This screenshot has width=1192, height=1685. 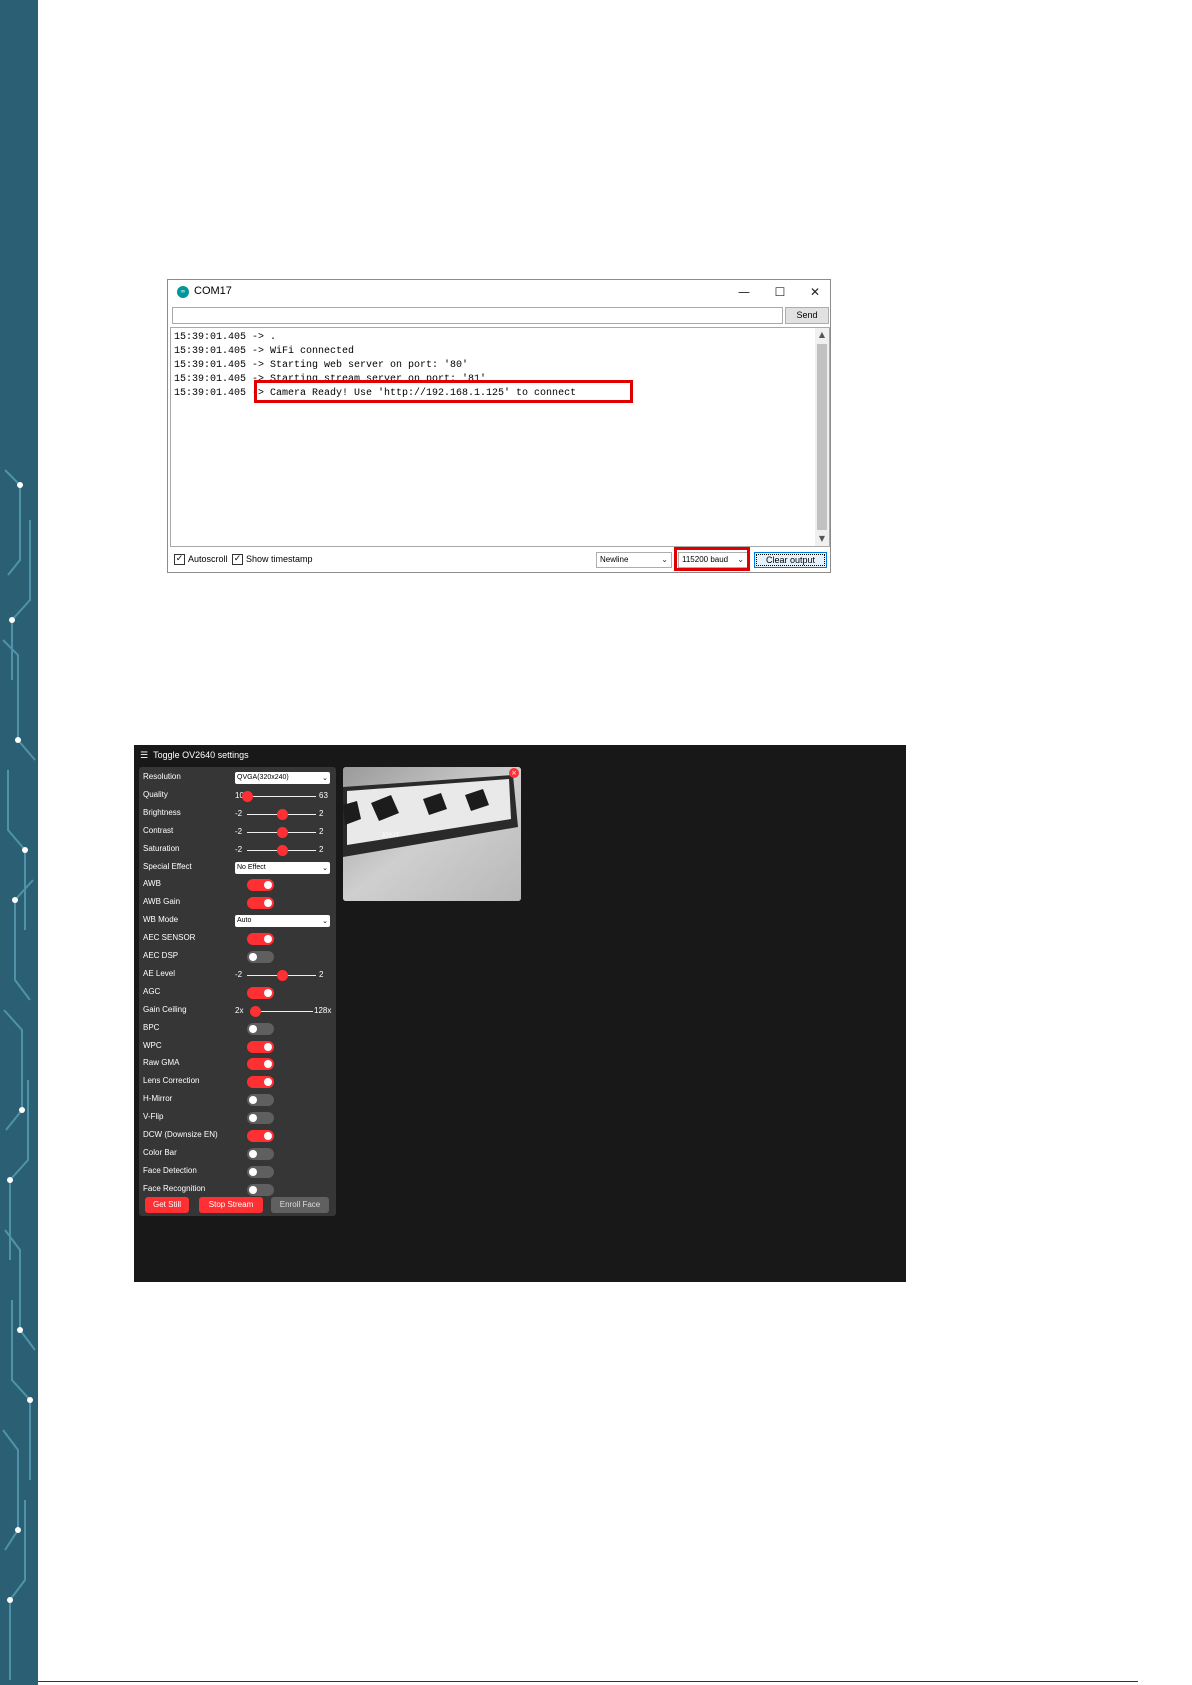 I want to click on stop-stream-button: Stop Stream, so click(x=231, y=1205).